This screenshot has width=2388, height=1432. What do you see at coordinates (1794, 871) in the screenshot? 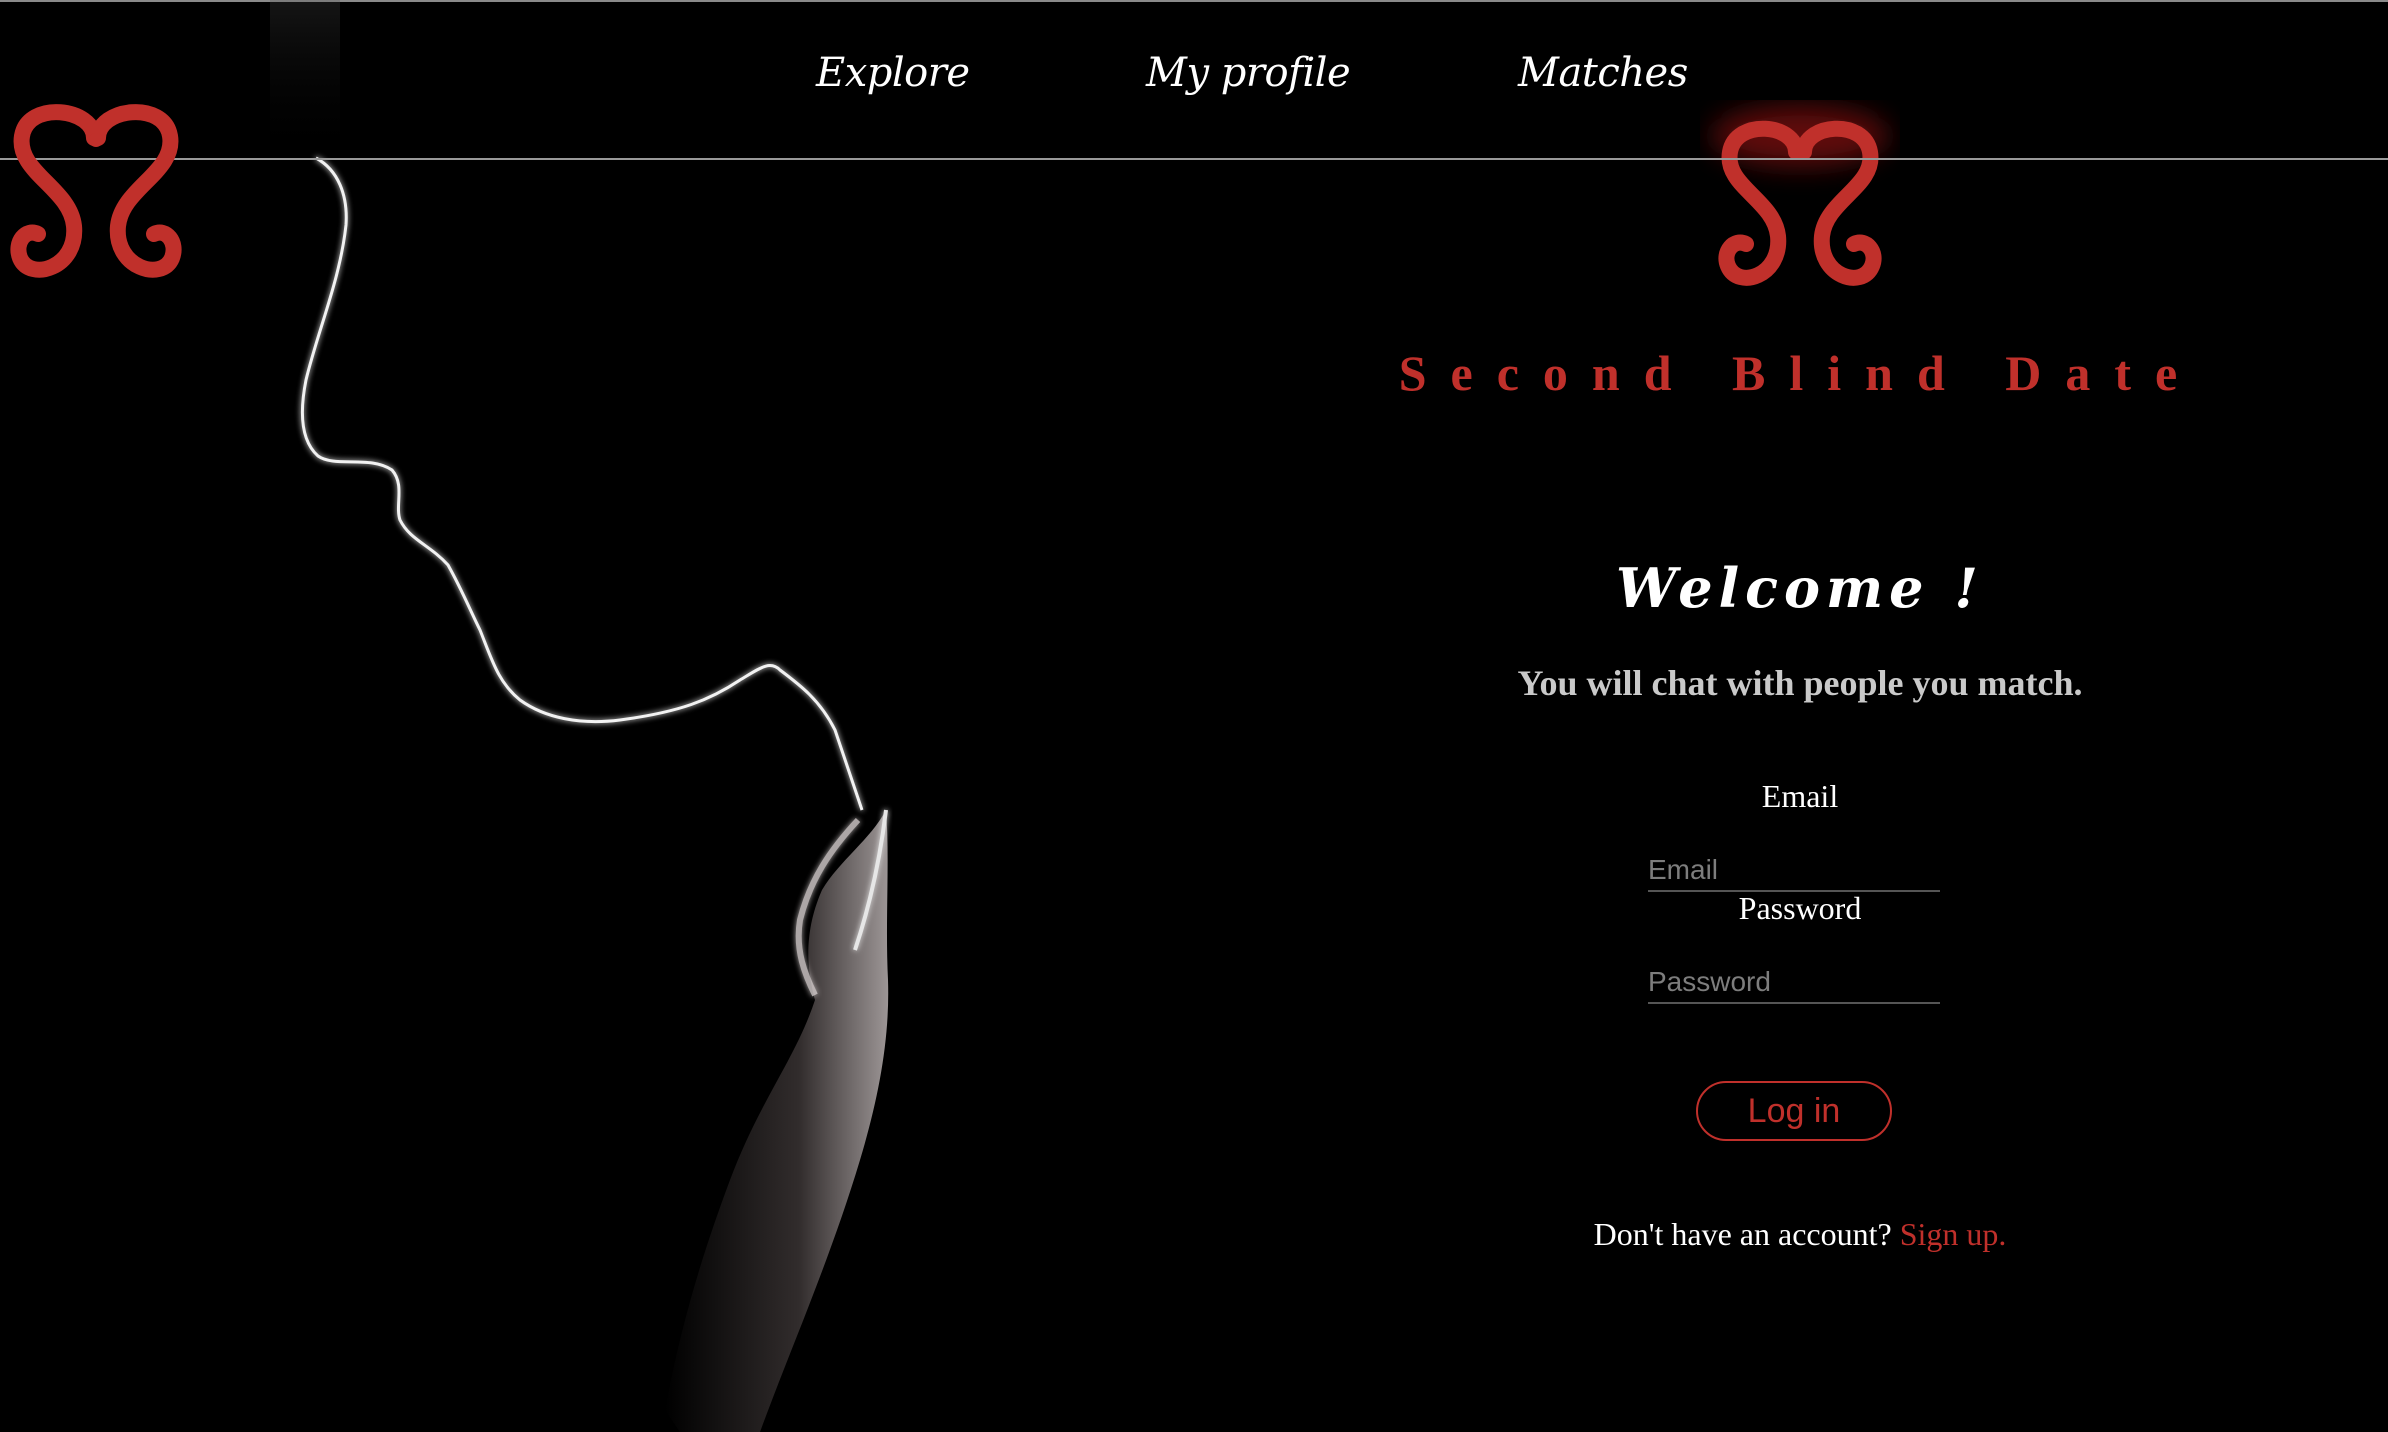
I see `email-field` at bounding box center [1794, 871].